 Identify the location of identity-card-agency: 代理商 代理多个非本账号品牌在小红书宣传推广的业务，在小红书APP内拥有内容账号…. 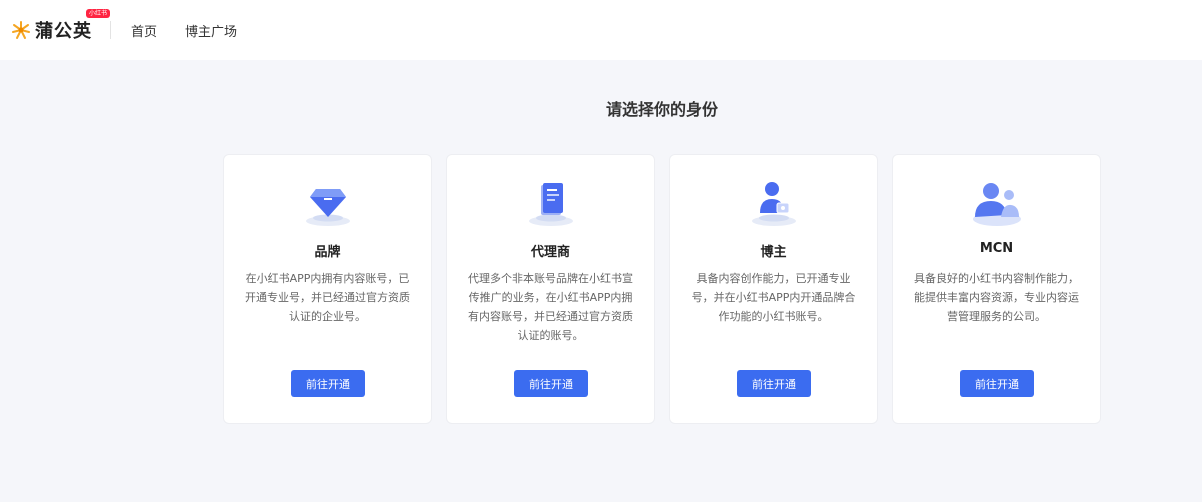
(550, 289).